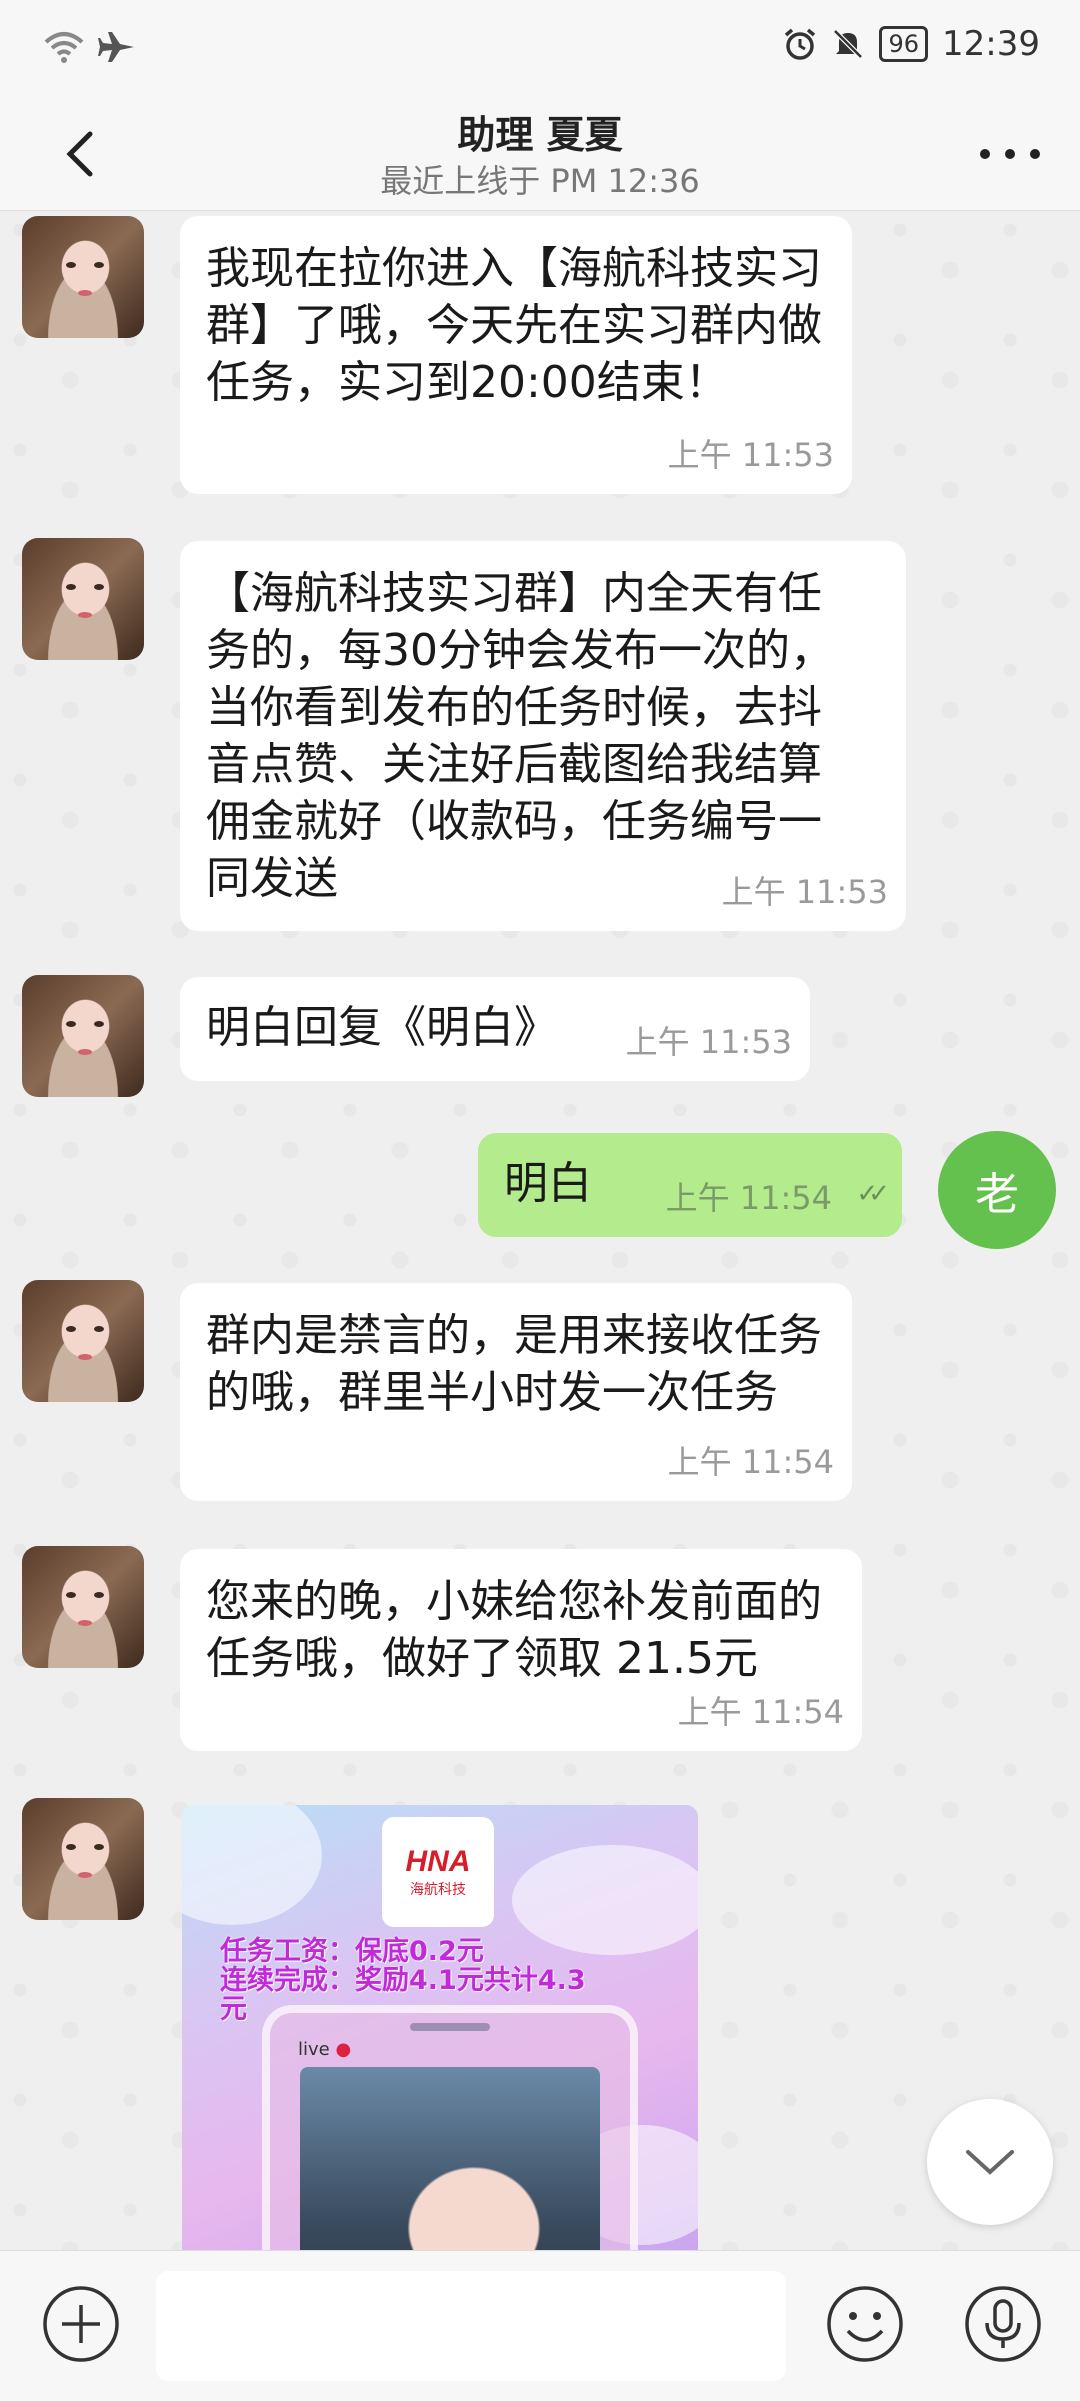 The width and height of the screenshot is (1080, 2401). Describe the element at coordinates (514, 1364) in the screenshot. I see `message-text: 群内是禁言的，是用来接收任务的哦，群里半小时发一次任务` at that location.